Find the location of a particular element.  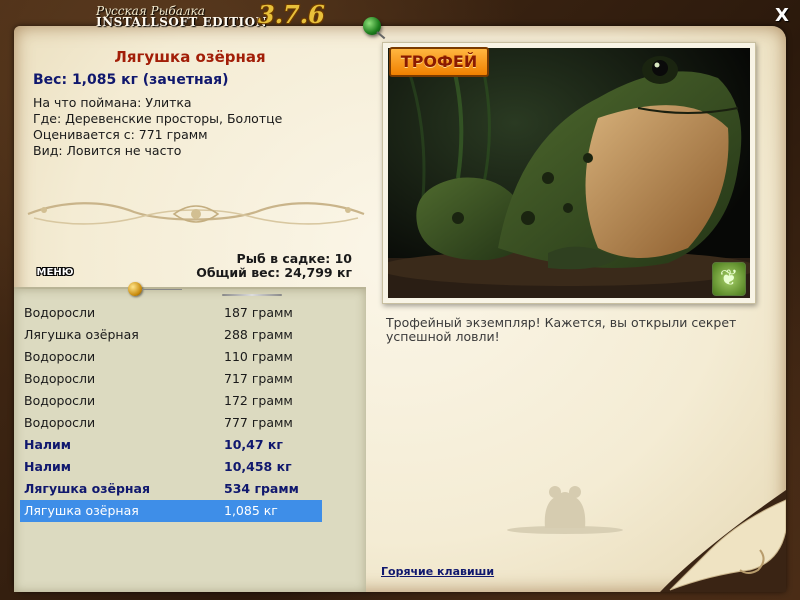

stats-block: Рыб в садке: 10 Общий вес: 24,799 кг is located at coordinates (271, 266).